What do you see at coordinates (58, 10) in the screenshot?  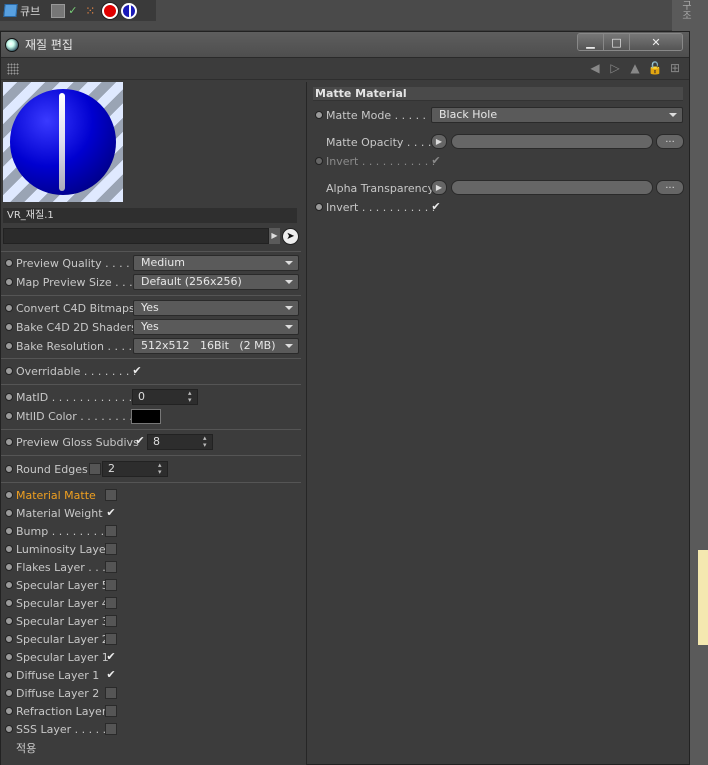 I see `texture-icon` at bounding box center [58, 10].